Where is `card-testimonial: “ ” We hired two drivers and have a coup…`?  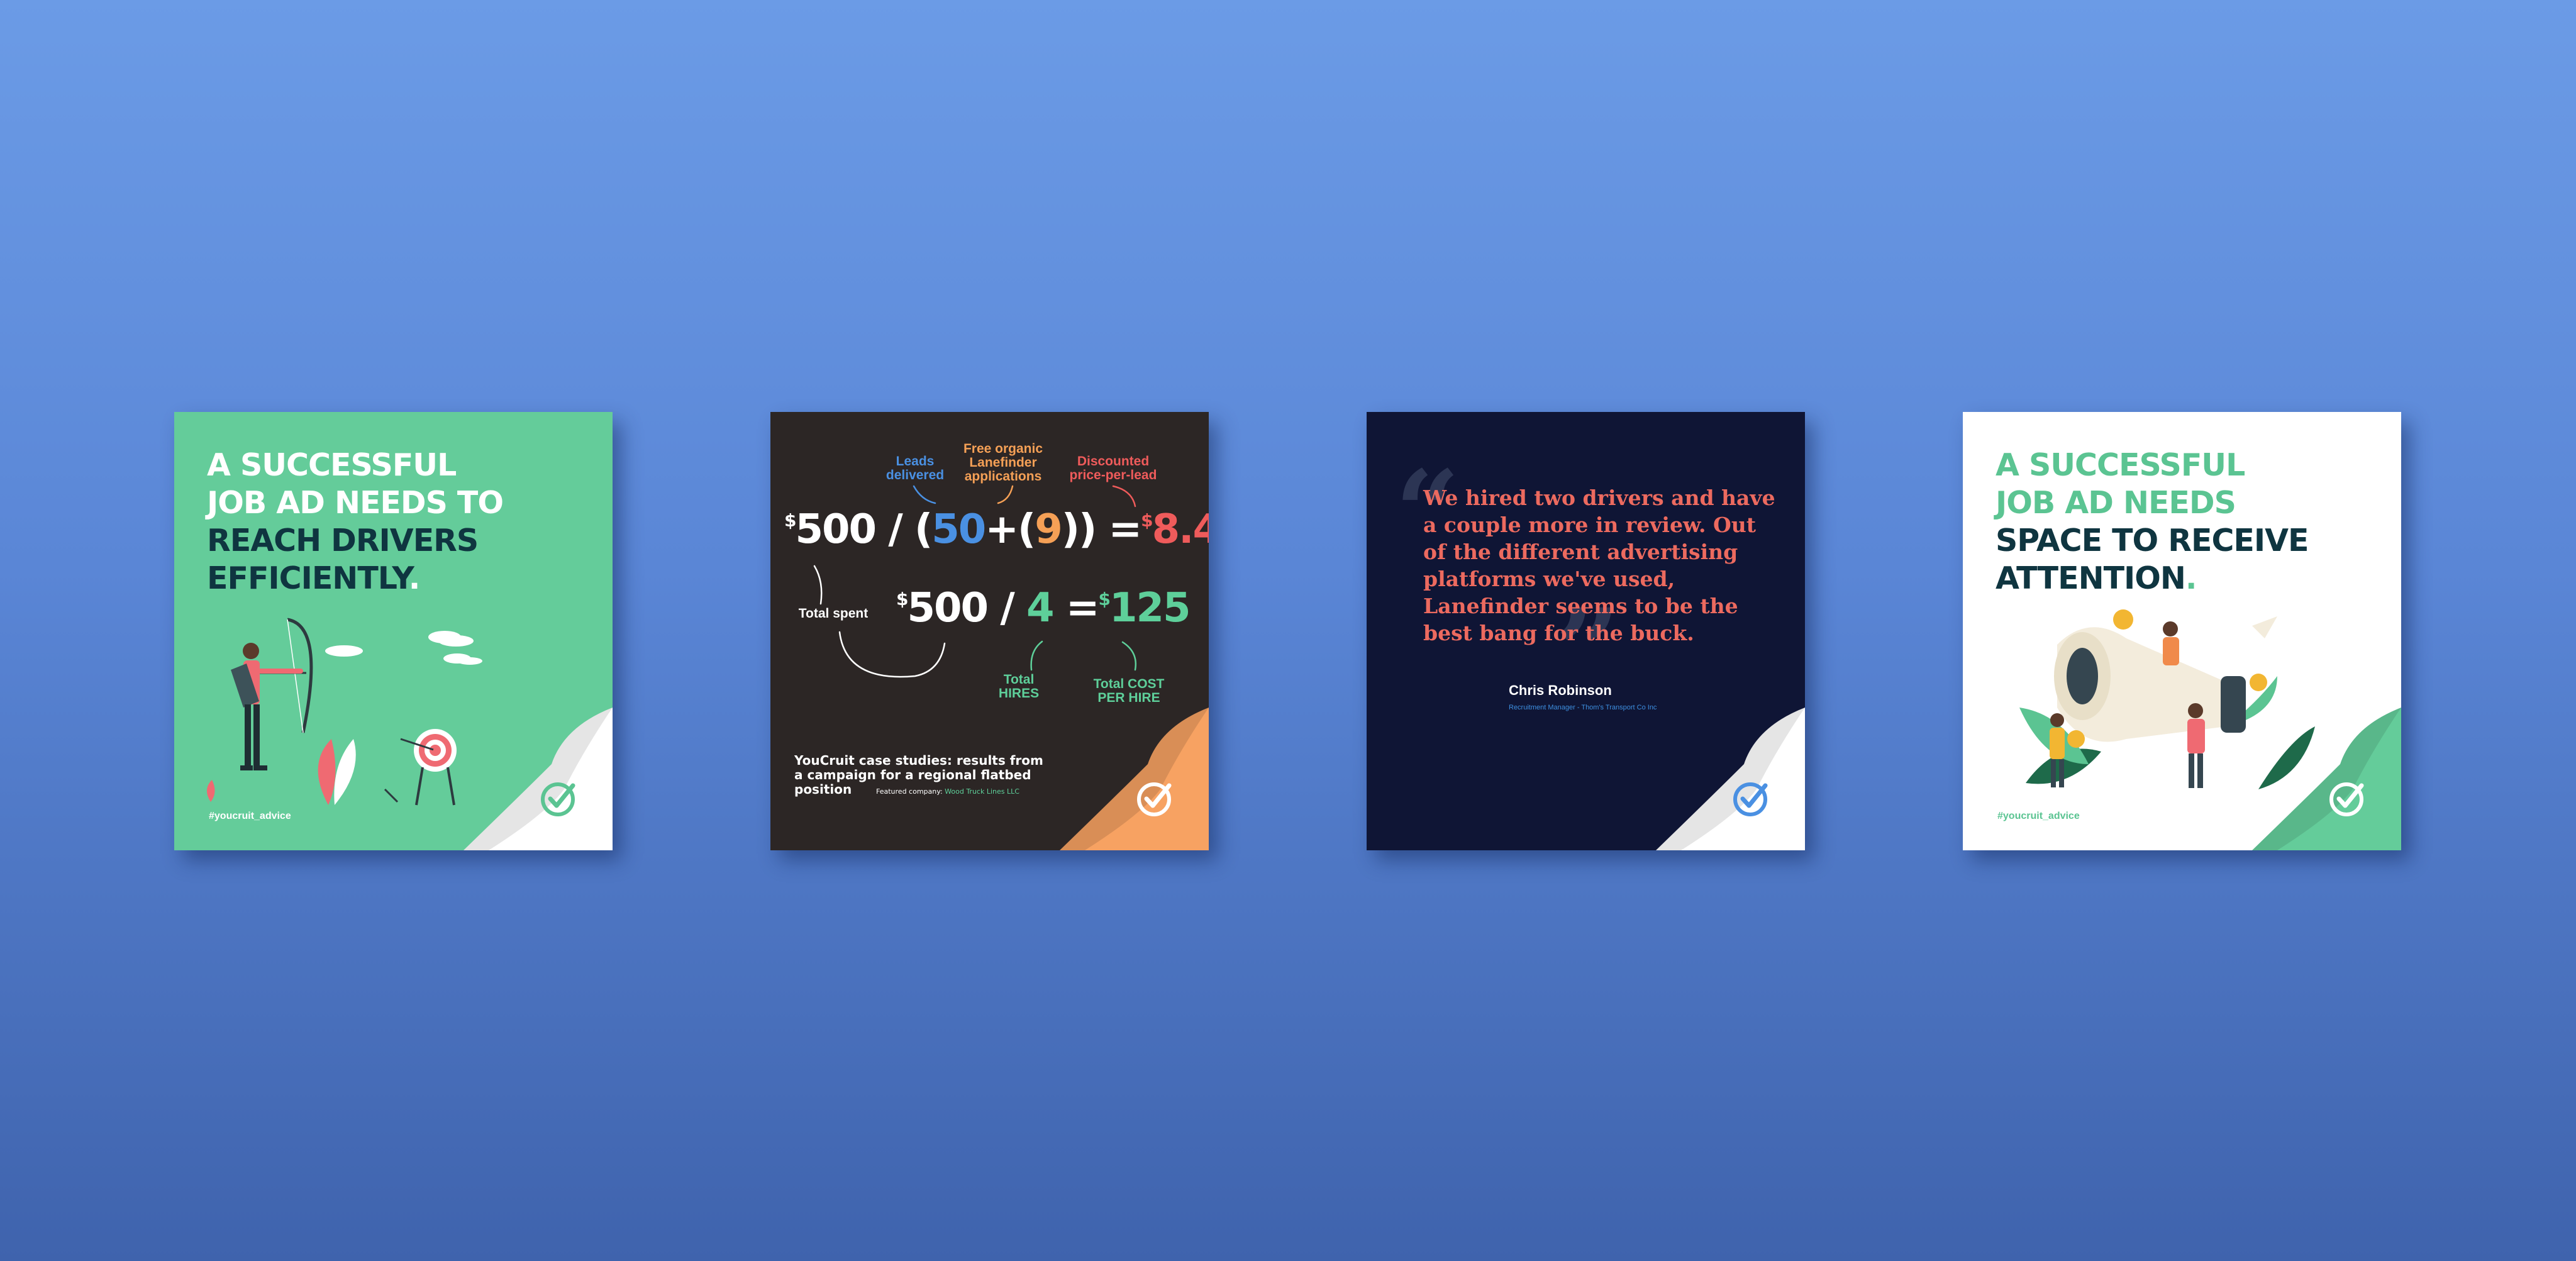
card-testimonial: “ ” We hired two drivers and have a coup… is located at coordinates (1586, 631).